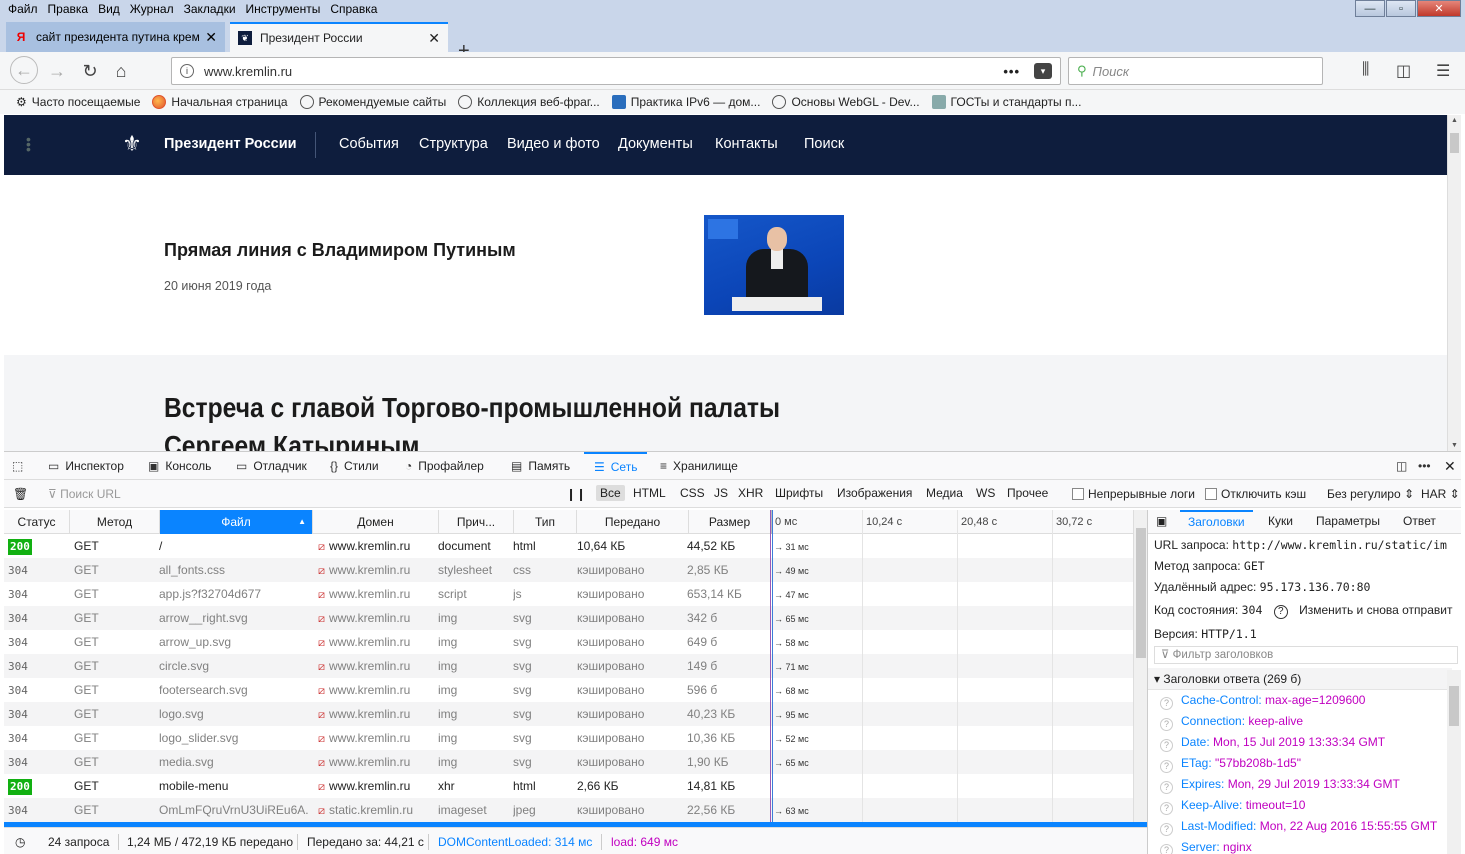 This screenshot has width=1465, height=854. I want to click on har-menu: HAR ⇕, so click(1440, 494).